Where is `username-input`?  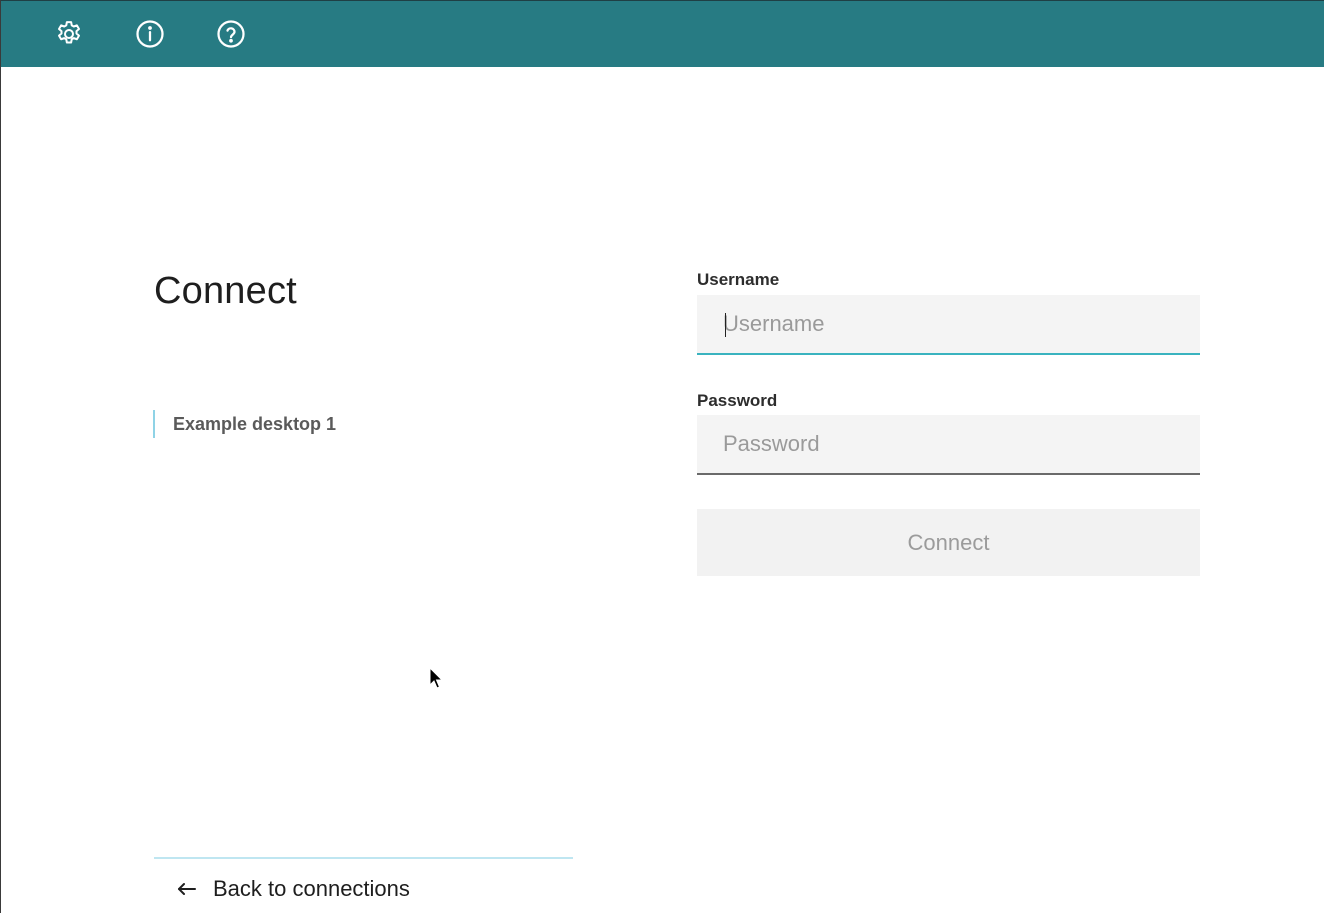 username-input is located at coordinates (948, 324).